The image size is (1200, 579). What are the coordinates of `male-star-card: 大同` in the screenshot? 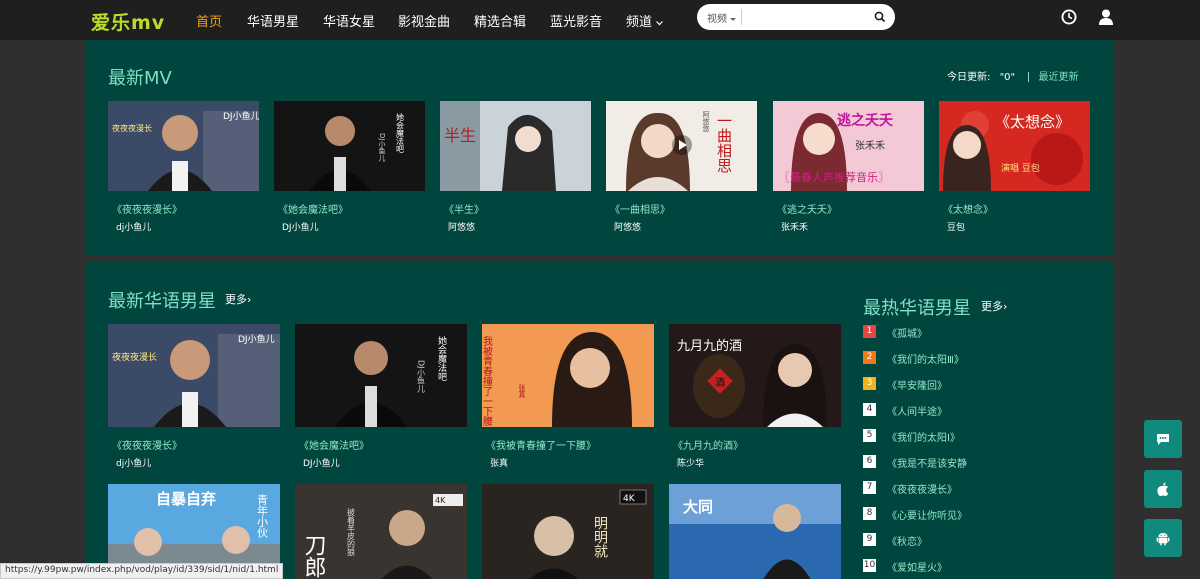 It's located at (755, 531).